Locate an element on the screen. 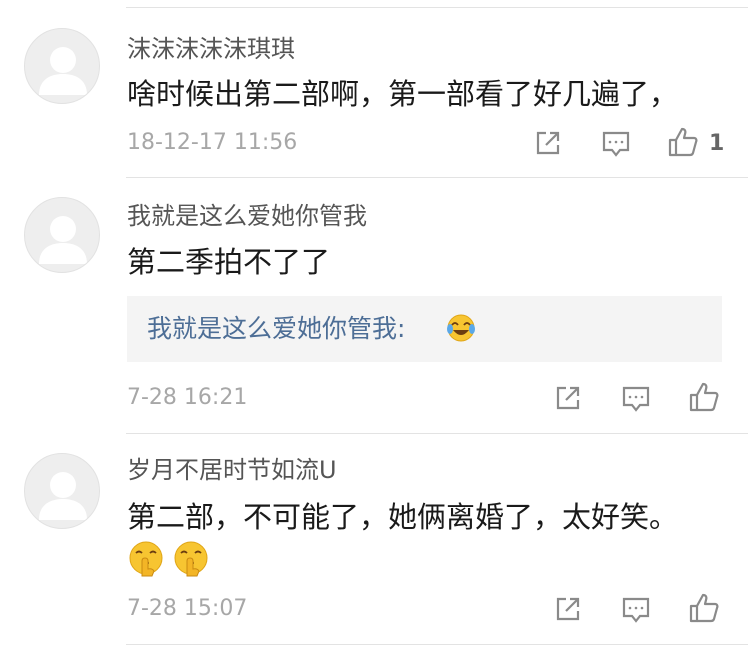 This screenshot has width=748, height=655. comment-username: 我就是这么爱她你管我 is located at coordinates (247, 216).